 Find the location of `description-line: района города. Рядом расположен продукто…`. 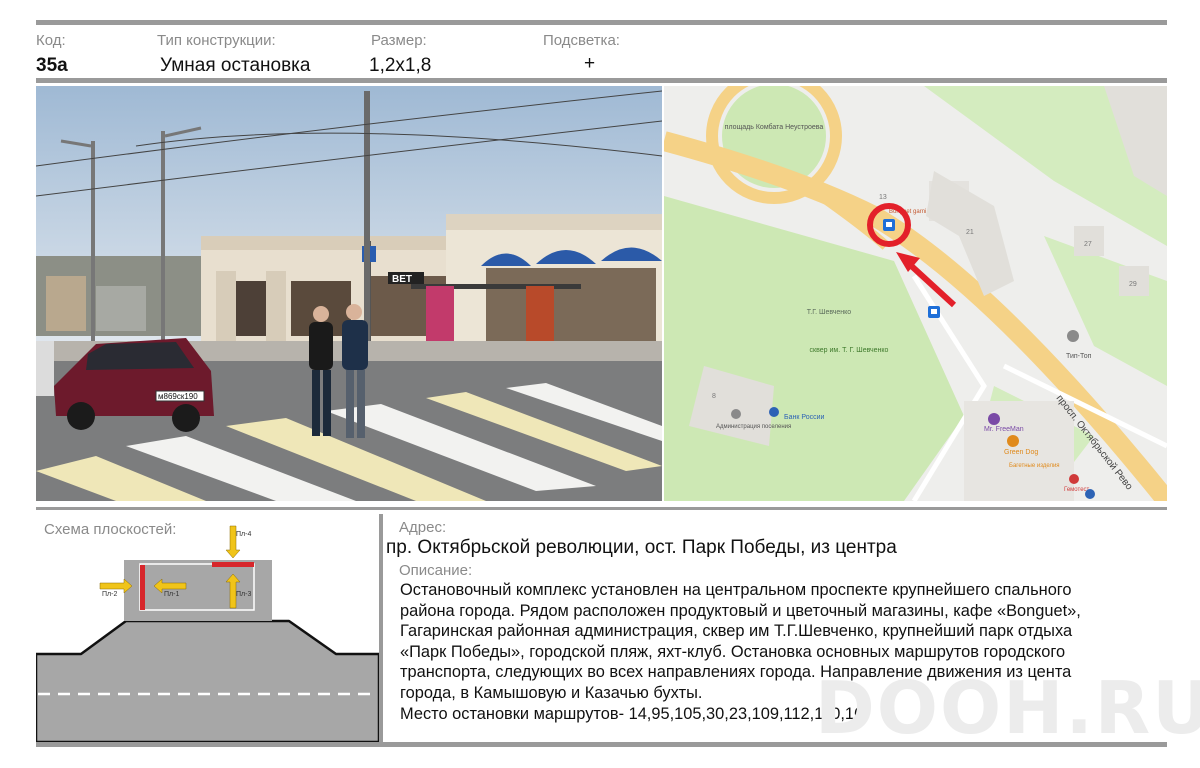

description-line: района города. Рядом расположен продукто… is located at coordinates (740, 610).